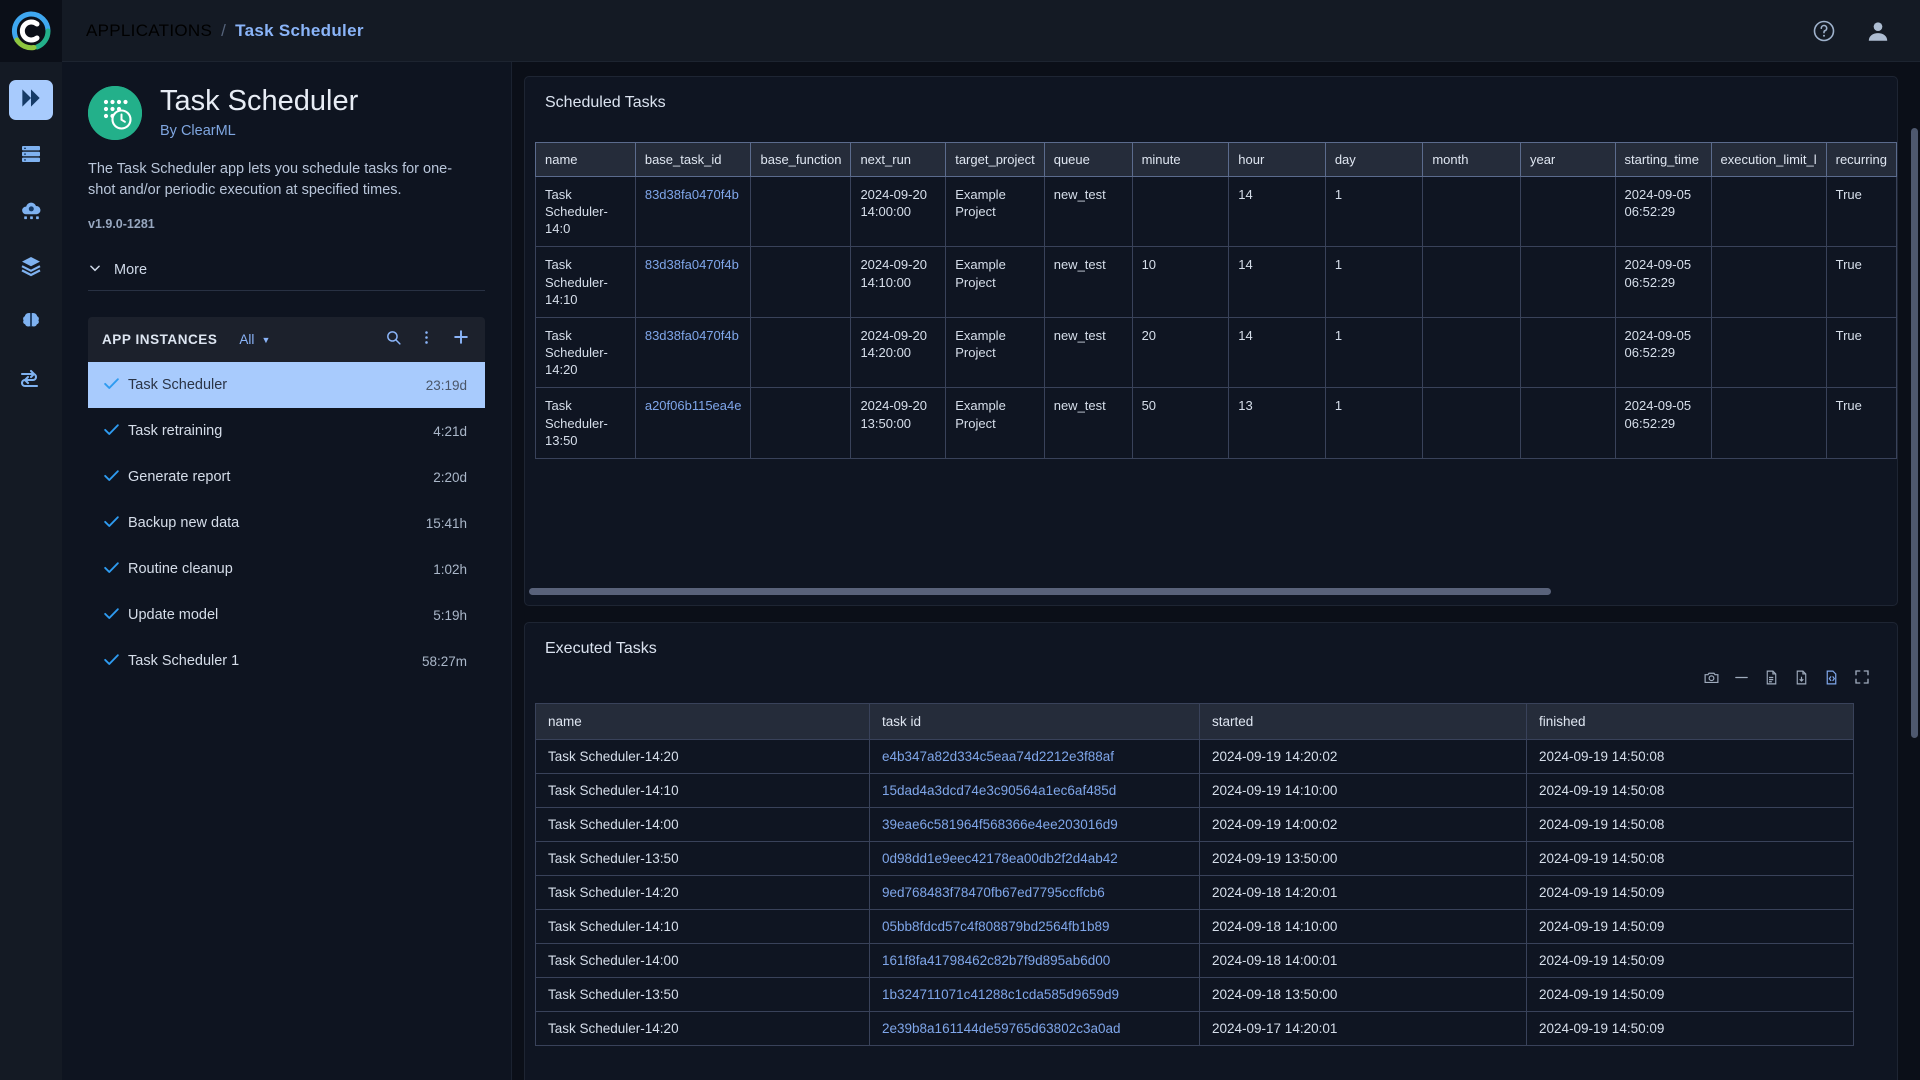  What do you see at coordinates (1690, 1028) in the screenshot?
I see `table-cell: 2024-09-19 14:50:09` at bounding box center [1690, 1028].